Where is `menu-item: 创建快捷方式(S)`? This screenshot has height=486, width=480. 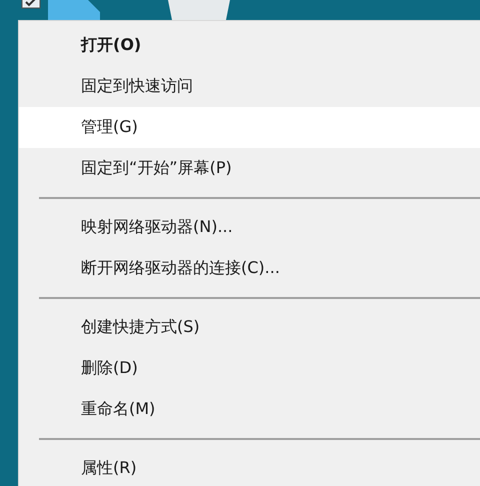 menu-item: 创建快捷方式(S) is located at coordinates (249, 327).